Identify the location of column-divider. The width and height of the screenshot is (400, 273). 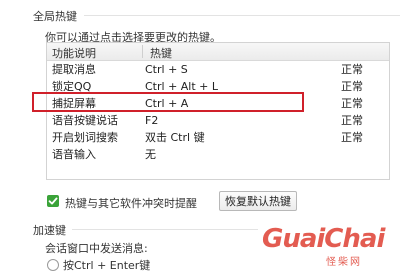
(142, 51).